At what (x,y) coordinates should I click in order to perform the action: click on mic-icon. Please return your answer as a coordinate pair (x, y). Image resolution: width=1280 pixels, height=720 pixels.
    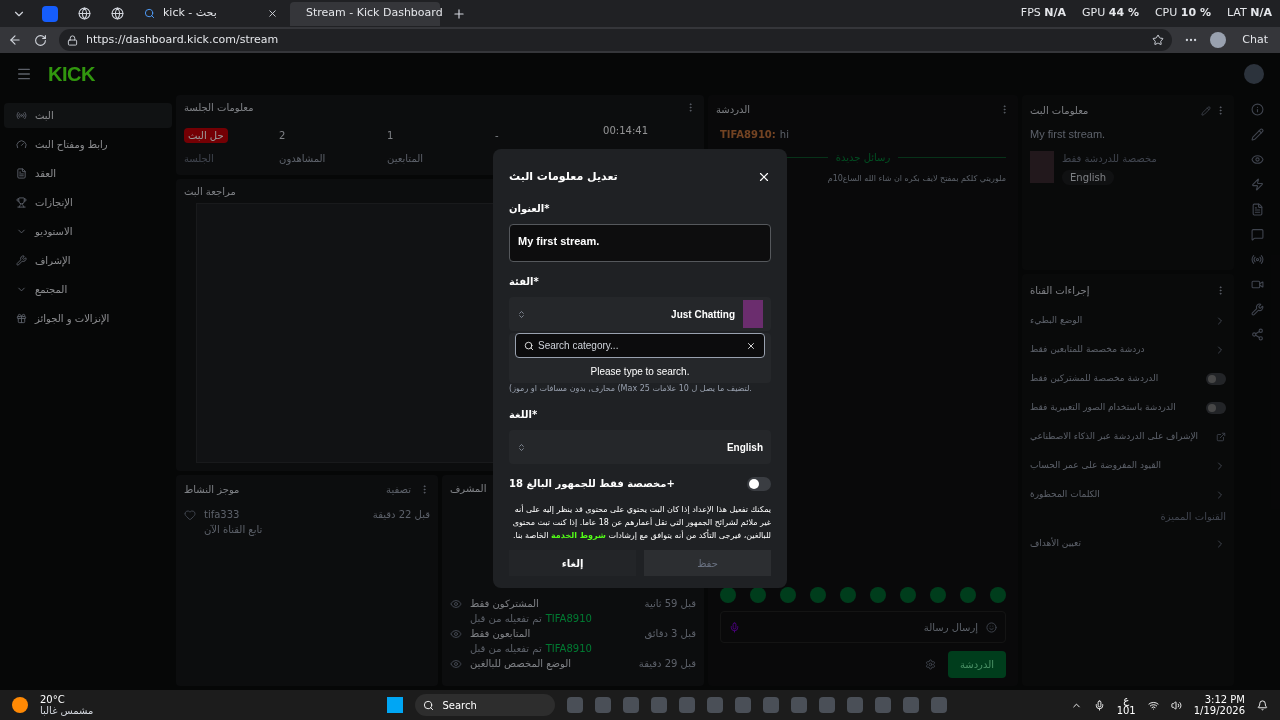
    Looking at the image, I should click on (1099, 705).